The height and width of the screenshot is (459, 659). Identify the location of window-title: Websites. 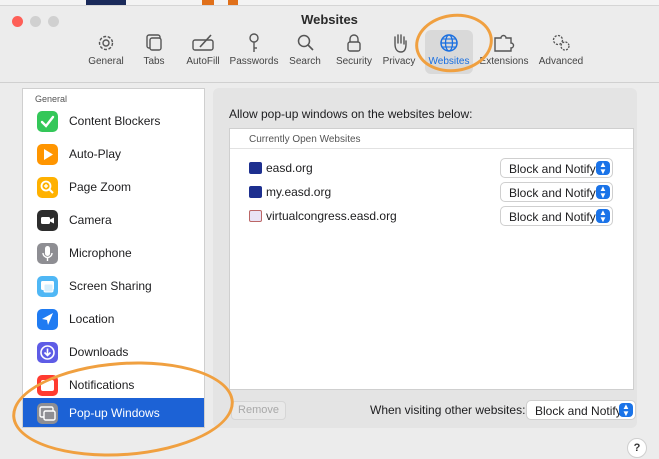
(329, 19).